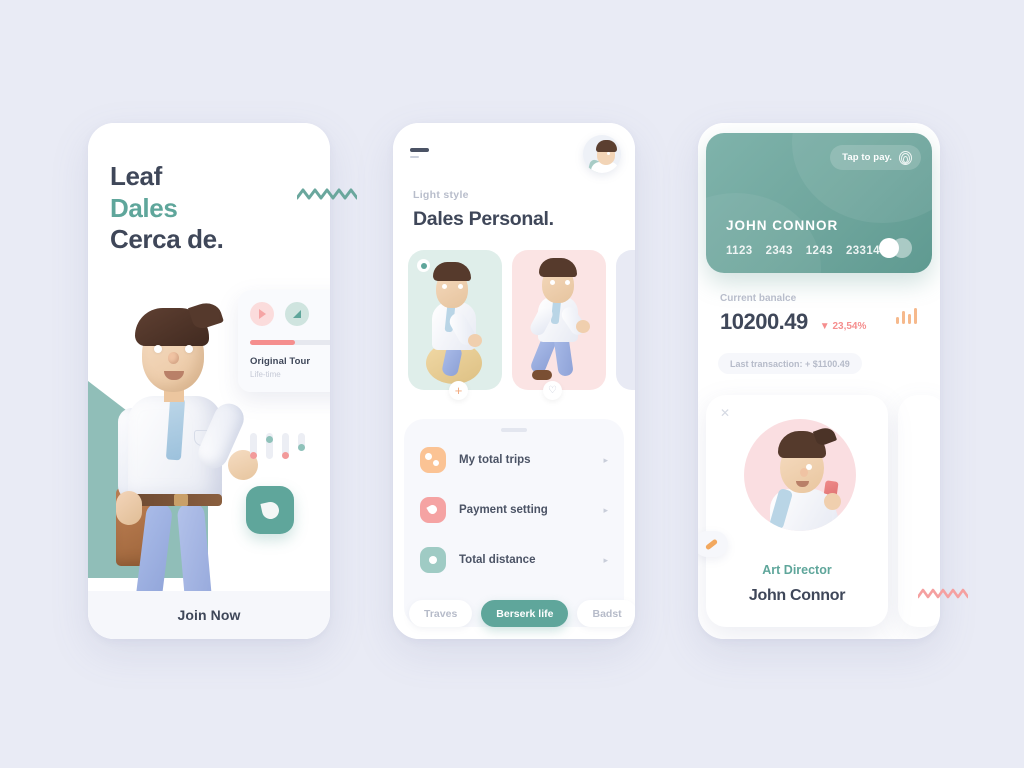 This screenshot has width=1024, height=768. Describe the element at coordinates (290, 342) in the screenshot. I see `progress-bar` at that location.